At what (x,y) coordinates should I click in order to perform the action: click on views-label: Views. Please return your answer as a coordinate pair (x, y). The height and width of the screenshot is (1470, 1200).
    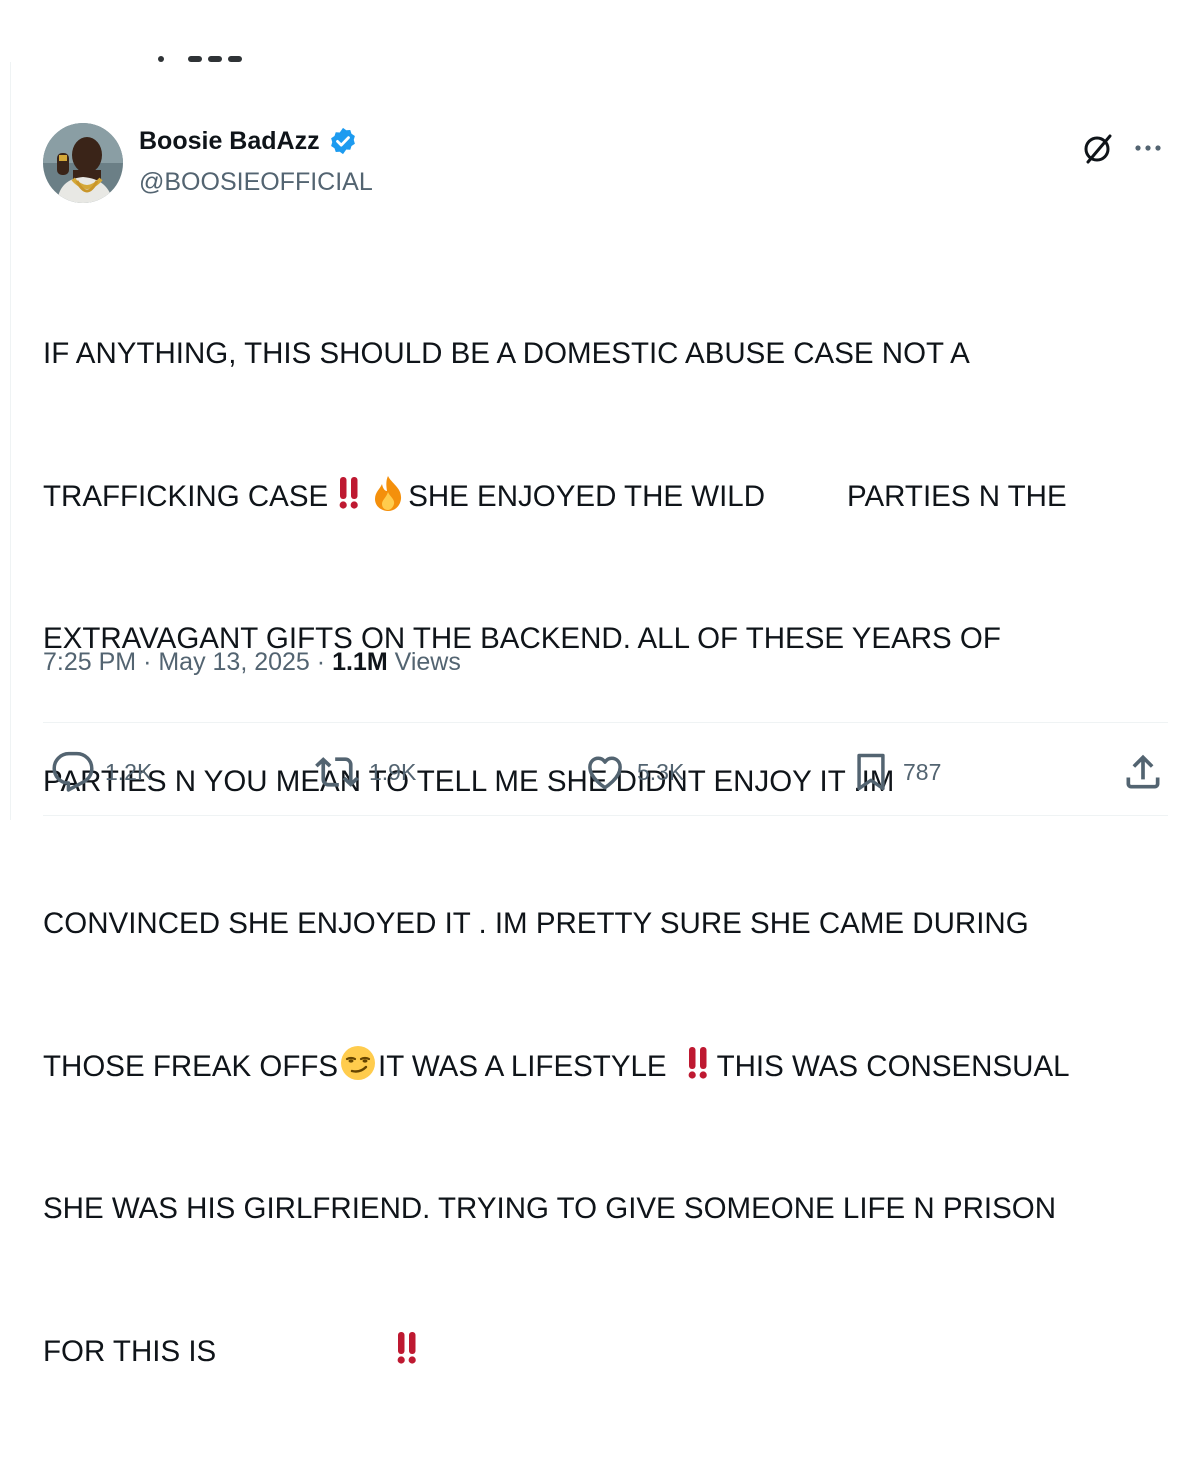
    Looking at the image, I should click on (427, 662).